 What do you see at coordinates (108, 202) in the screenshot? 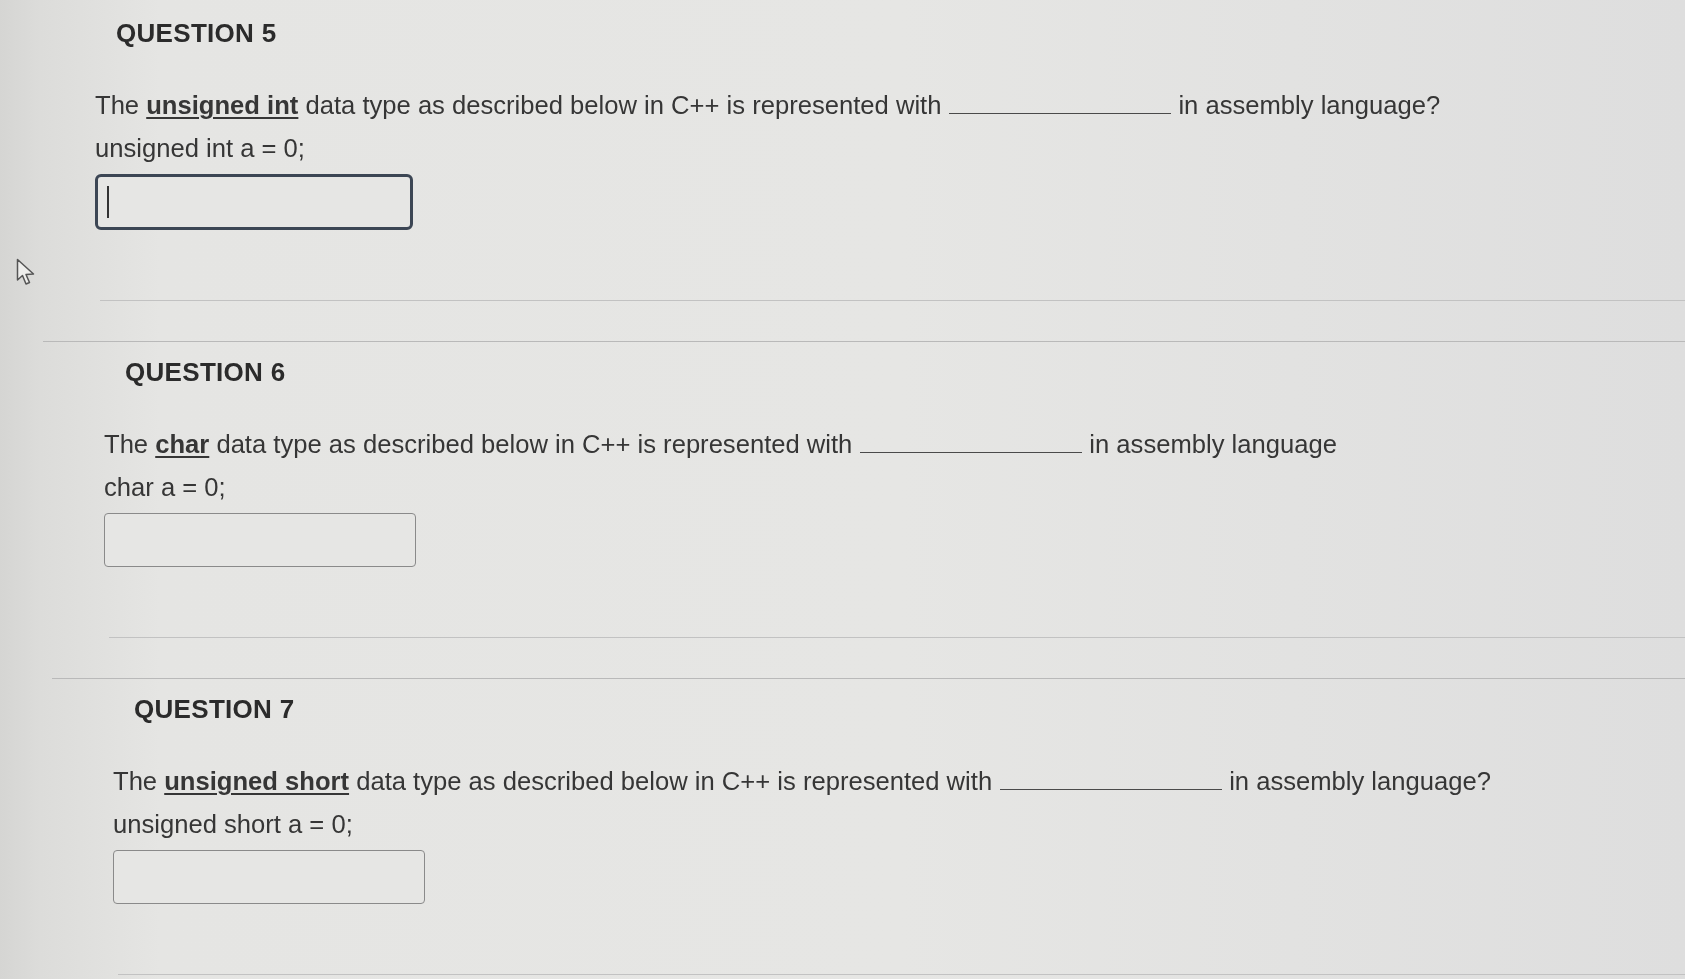
I see `text-cursor-icon` at bounding box center [108, 202].